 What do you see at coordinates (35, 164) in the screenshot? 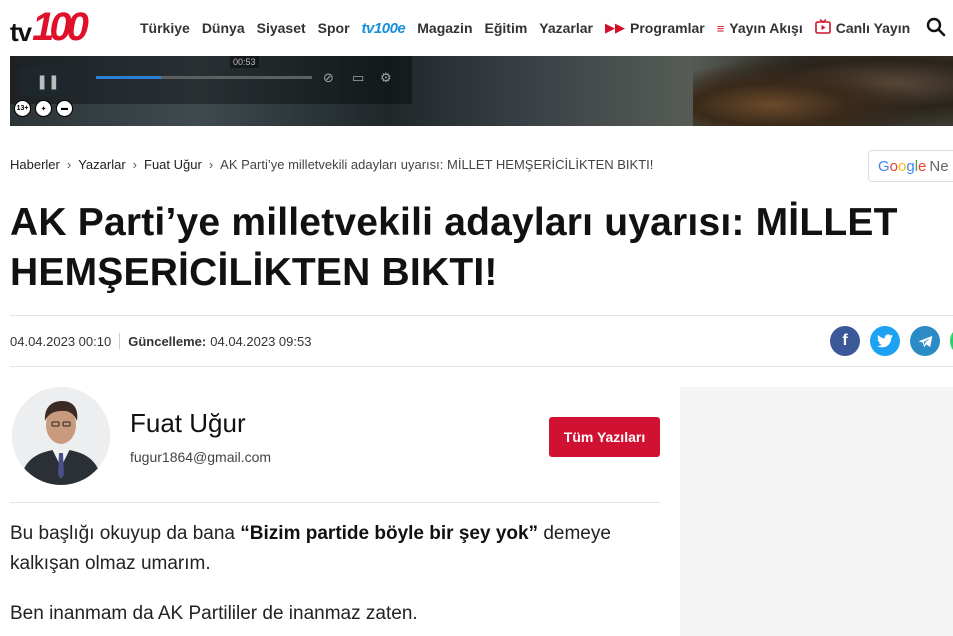
I see `breadcrumb-haberler: Haberler` at bounding box center [35, 164].